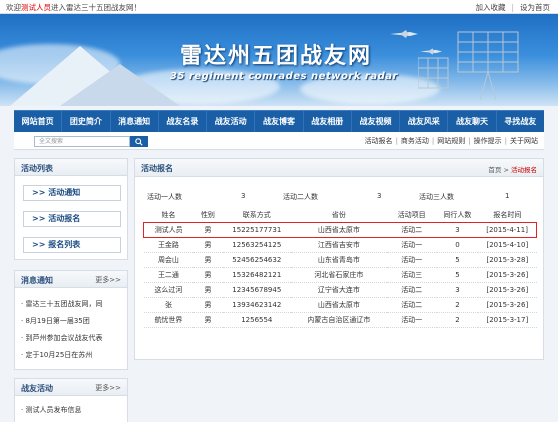 This screenshot has width=558, height=422. Describe the element at coordinates (457, 214) in the screenshot. I see `column-header: 同行人数` at that location.